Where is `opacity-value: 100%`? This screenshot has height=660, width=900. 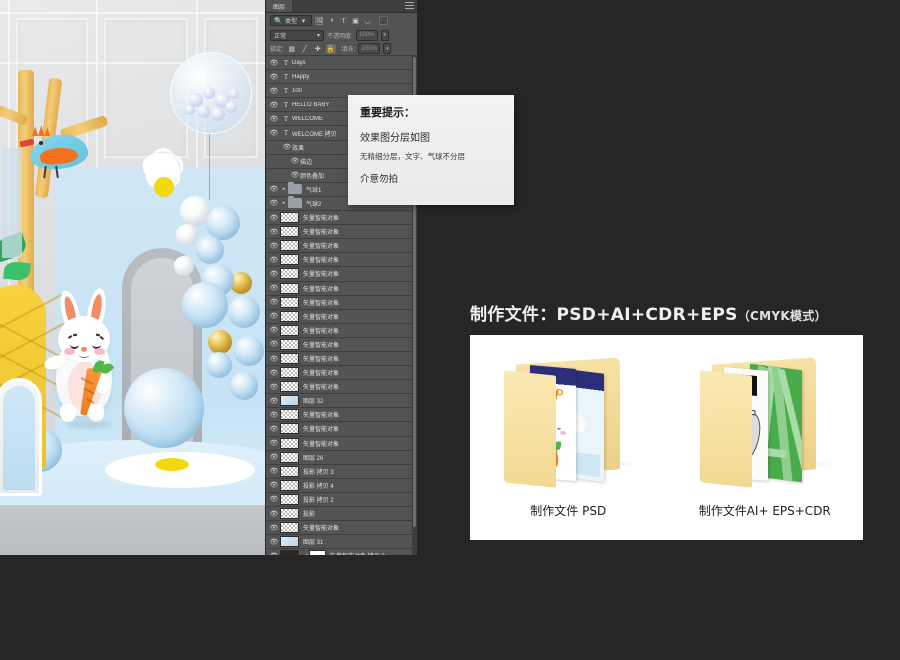
opacity-value: 100% is located at coordinates (366, 35).